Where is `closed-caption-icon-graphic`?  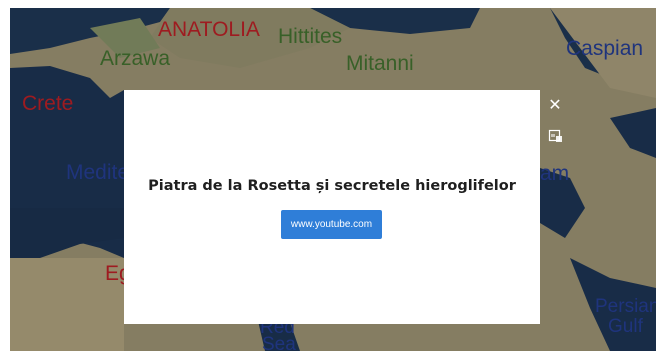
closed-caption-icon-graphic is located at coordinates (555, 135).